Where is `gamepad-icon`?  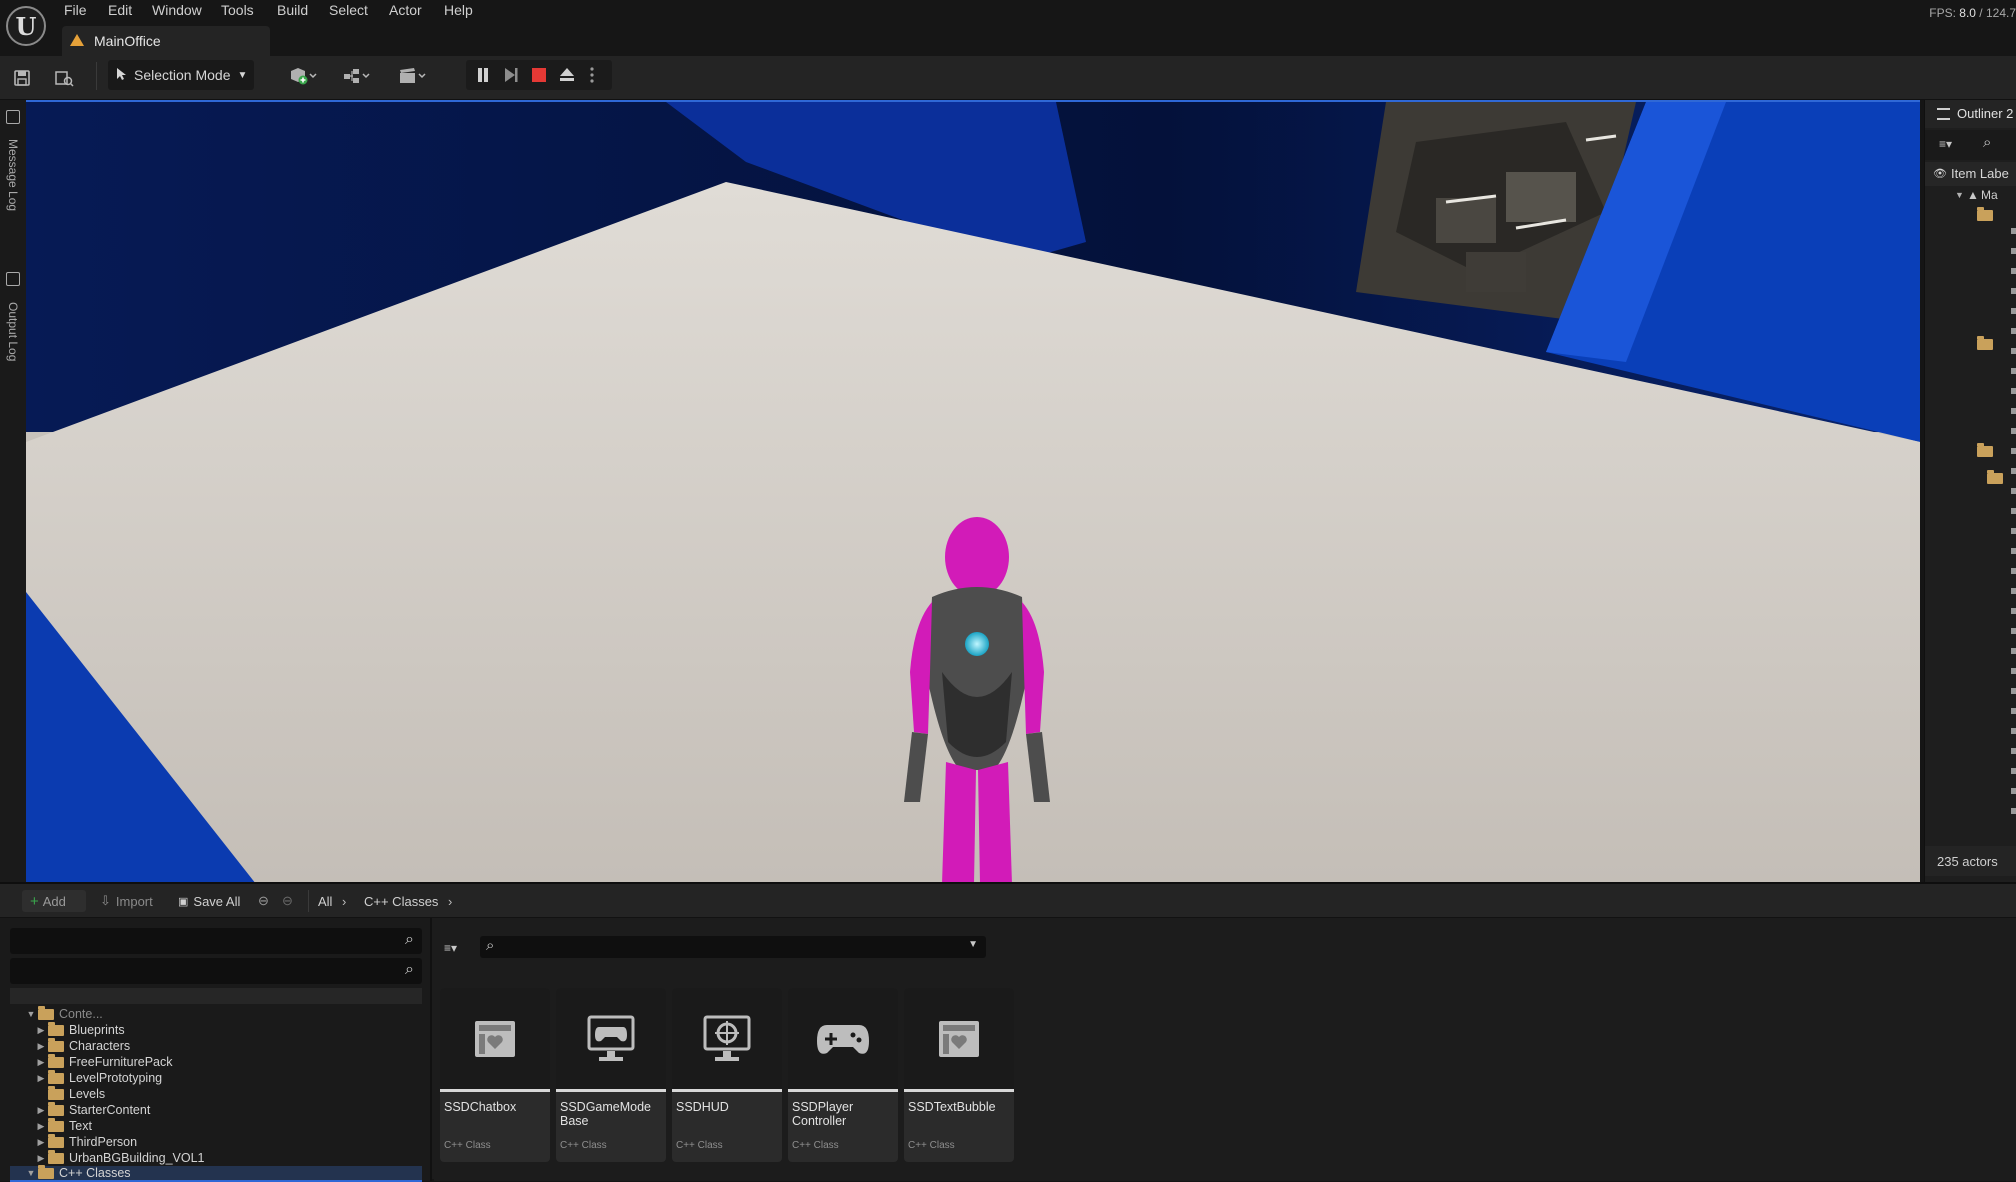
gamepad-icon is located at coordinates (843, 1040).